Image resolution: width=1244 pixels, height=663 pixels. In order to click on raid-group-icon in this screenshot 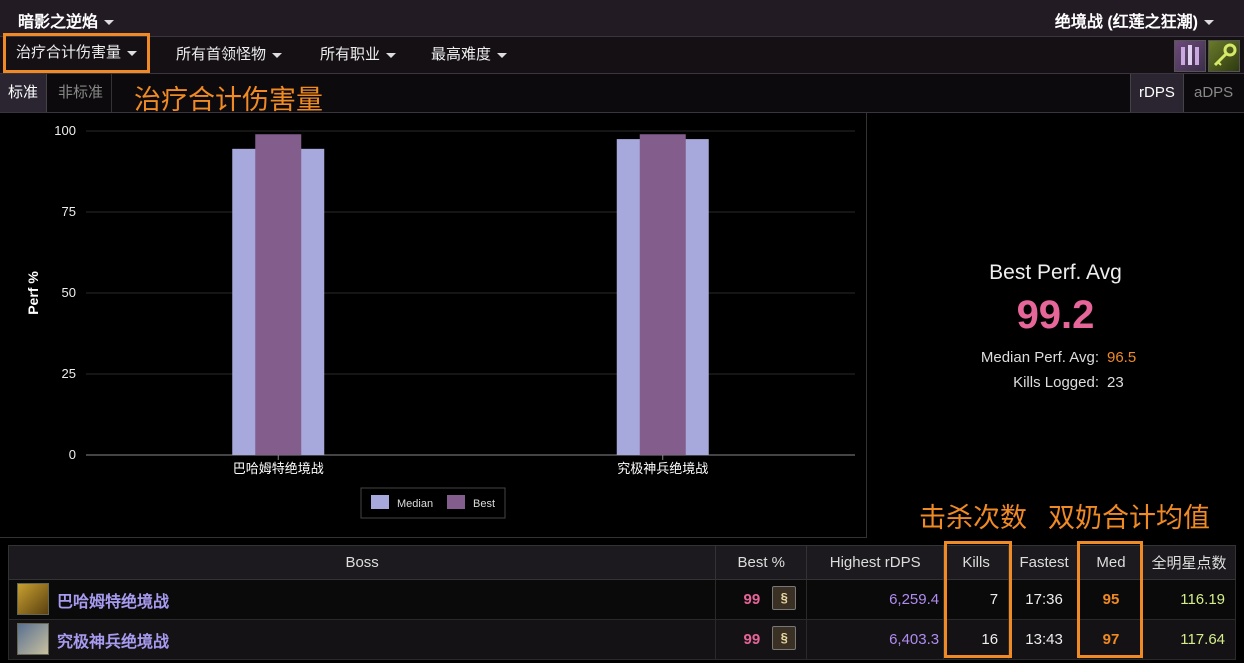, I will do `click(1190, 56)`.